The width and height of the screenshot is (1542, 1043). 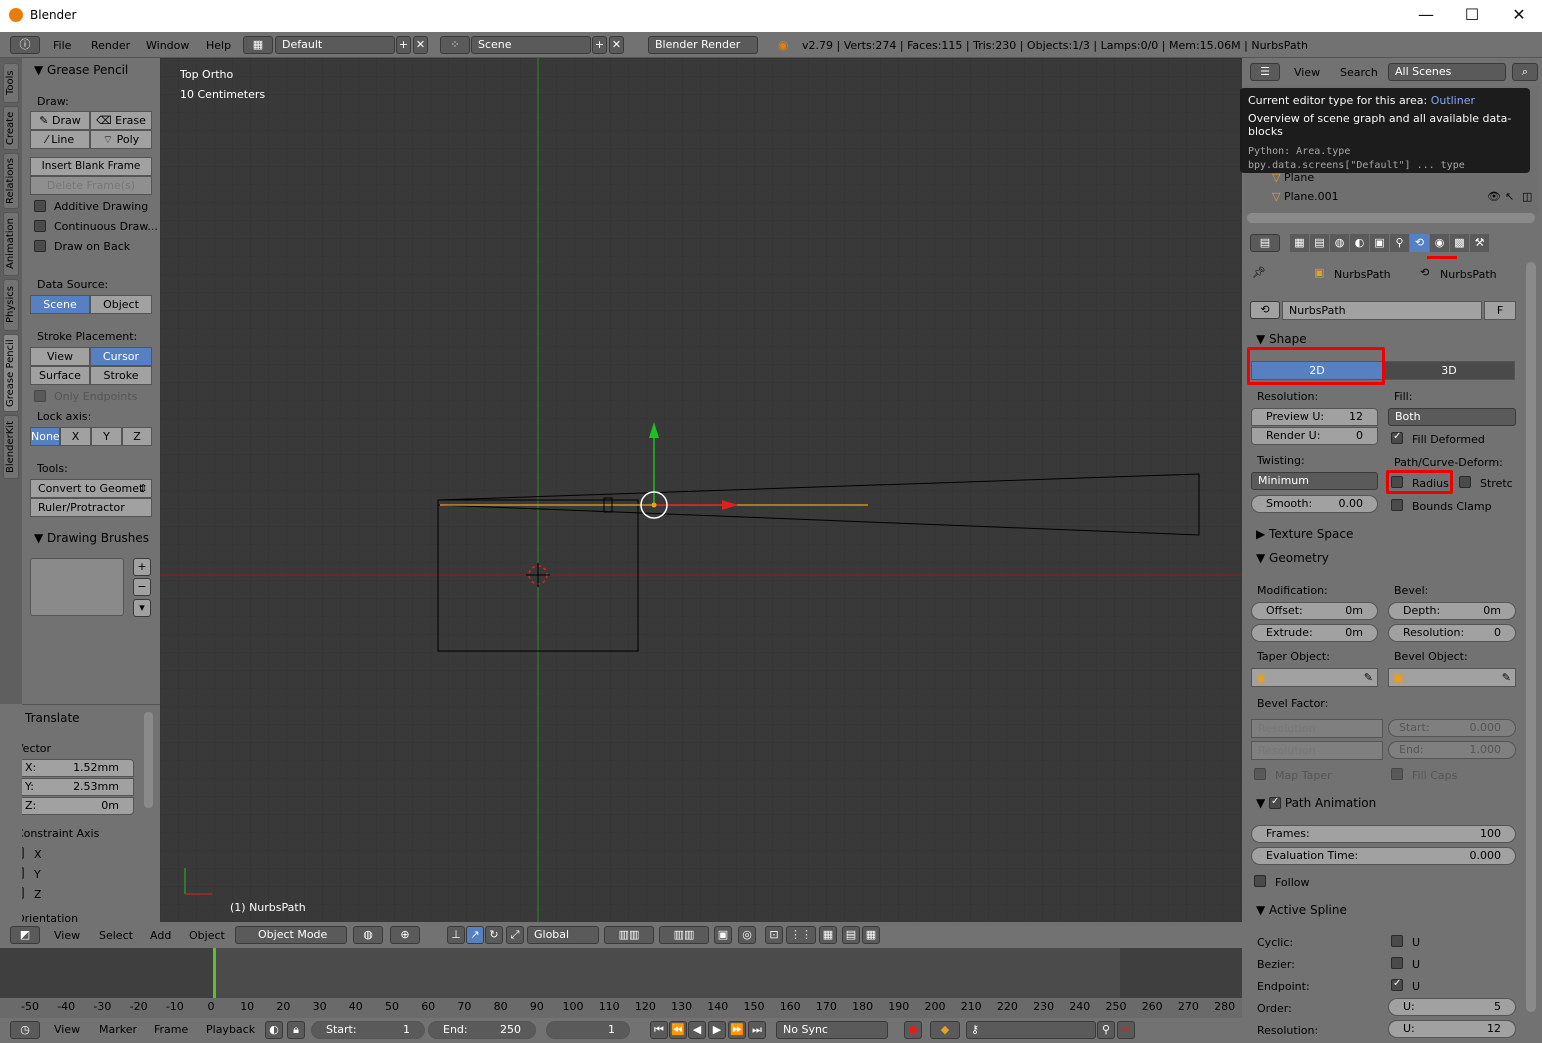 What do you see at coordinates (1260, 774) in the screenshot?
I see `map-taper-checkbox` at bounding box center [1260, 774].